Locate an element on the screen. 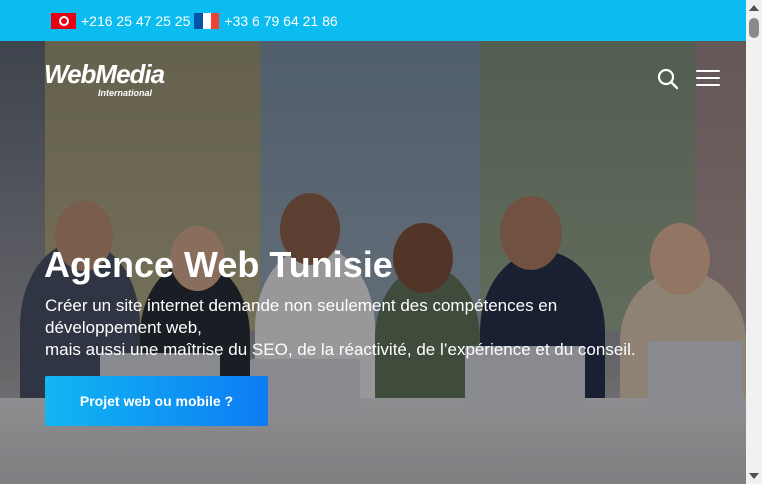 This screenshot has width=762, height=484. contact-tunisia: +216 25 47 25 25 is located at coordinates (120, 20).